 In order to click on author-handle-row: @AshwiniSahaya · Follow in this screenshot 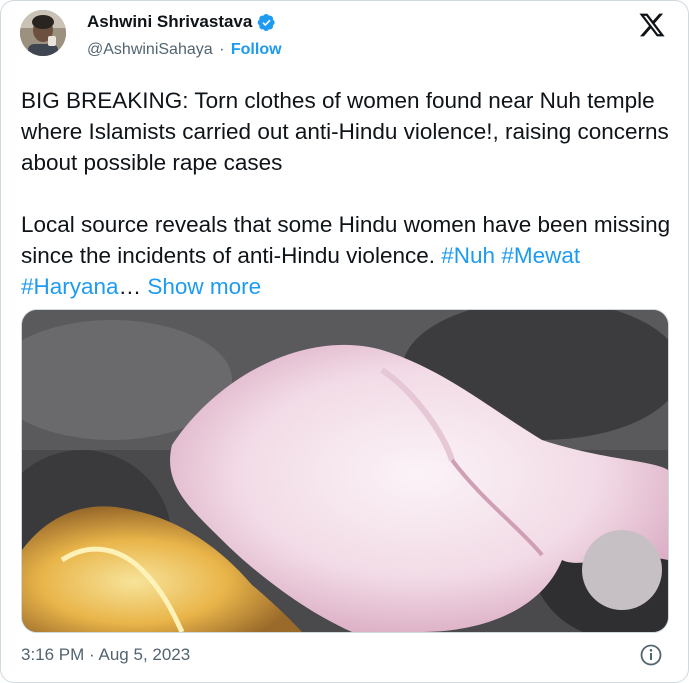, I will do `click(184, 50)`.